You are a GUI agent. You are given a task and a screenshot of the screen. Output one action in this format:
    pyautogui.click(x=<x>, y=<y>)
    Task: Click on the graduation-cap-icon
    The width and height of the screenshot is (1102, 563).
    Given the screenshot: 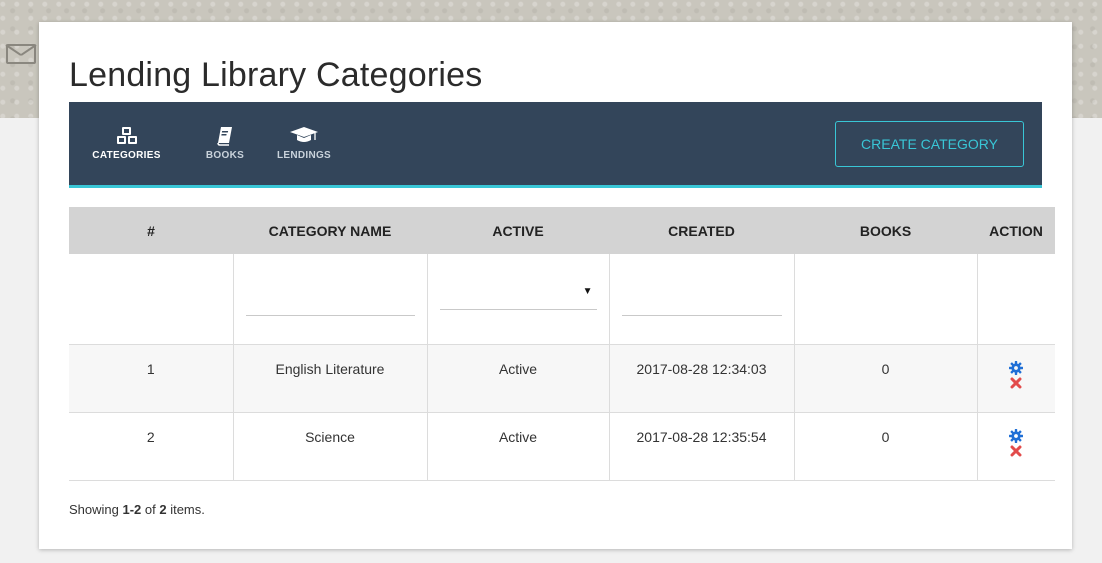 What is the action you would take?
    pyautogui.click(x=304, y=136)
    